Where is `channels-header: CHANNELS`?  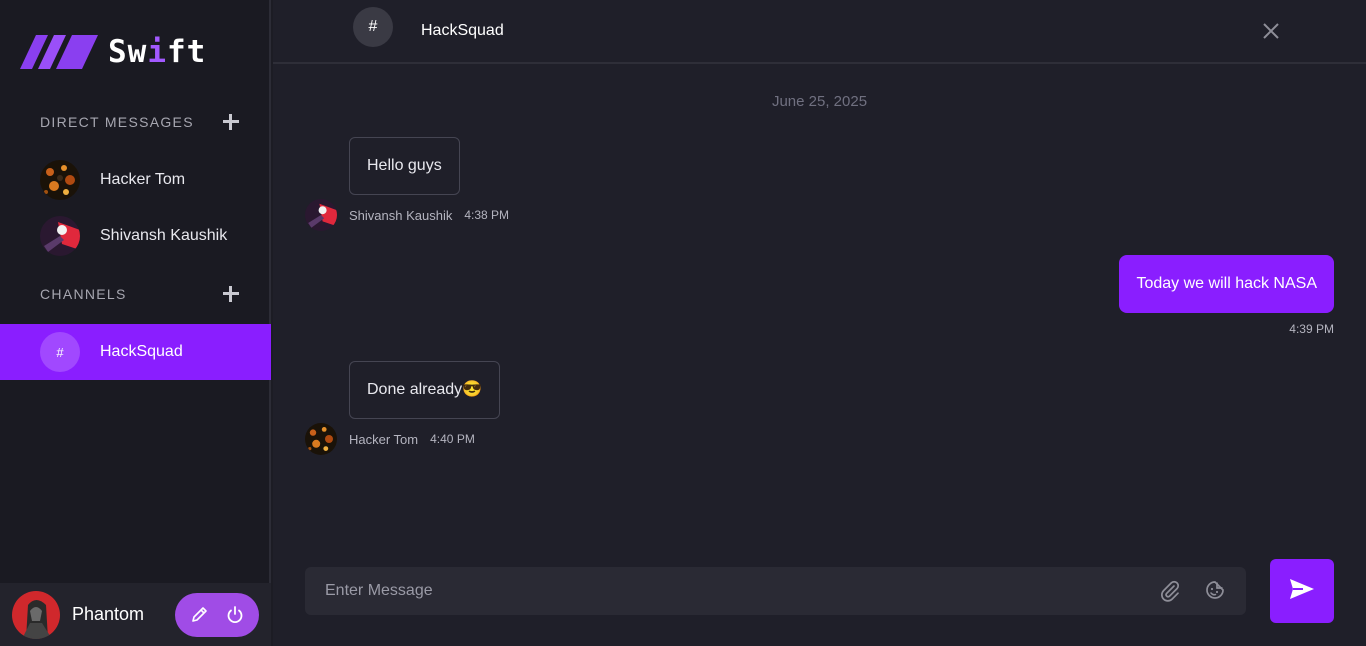
channels-header: CHANNELS is located at coordinates (140, 294).